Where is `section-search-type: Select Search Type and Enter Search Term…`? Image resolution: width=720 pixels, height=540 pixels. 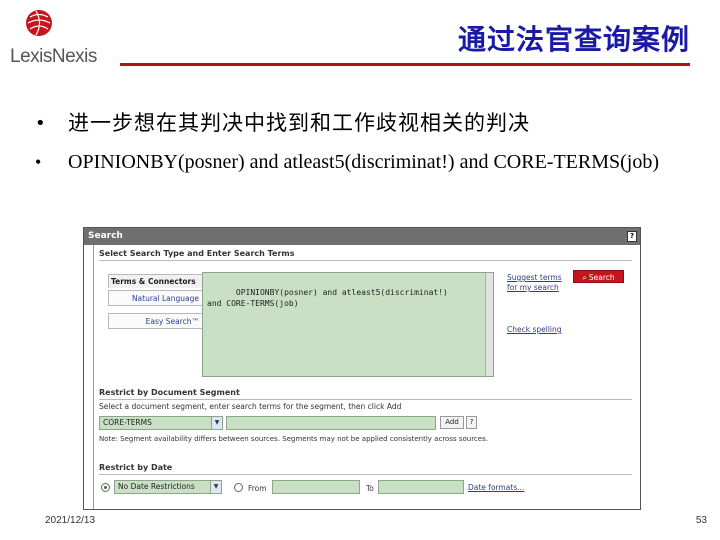
section-search-type: Select Search Type and Enter Search Term… is located at coordinates (365, 255).